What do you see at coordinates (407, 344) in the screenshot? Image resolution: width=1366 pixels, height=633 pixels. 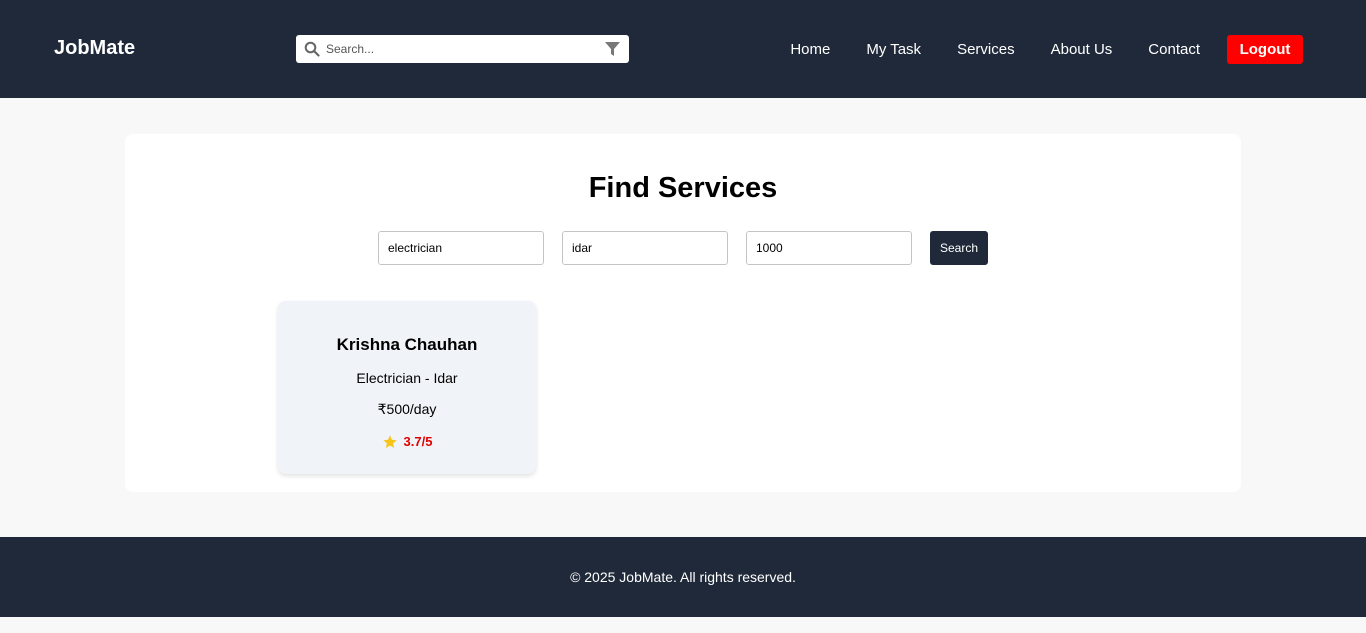 I see `worker-name: Krishna Chauhan` at bounding box center [407, 344].